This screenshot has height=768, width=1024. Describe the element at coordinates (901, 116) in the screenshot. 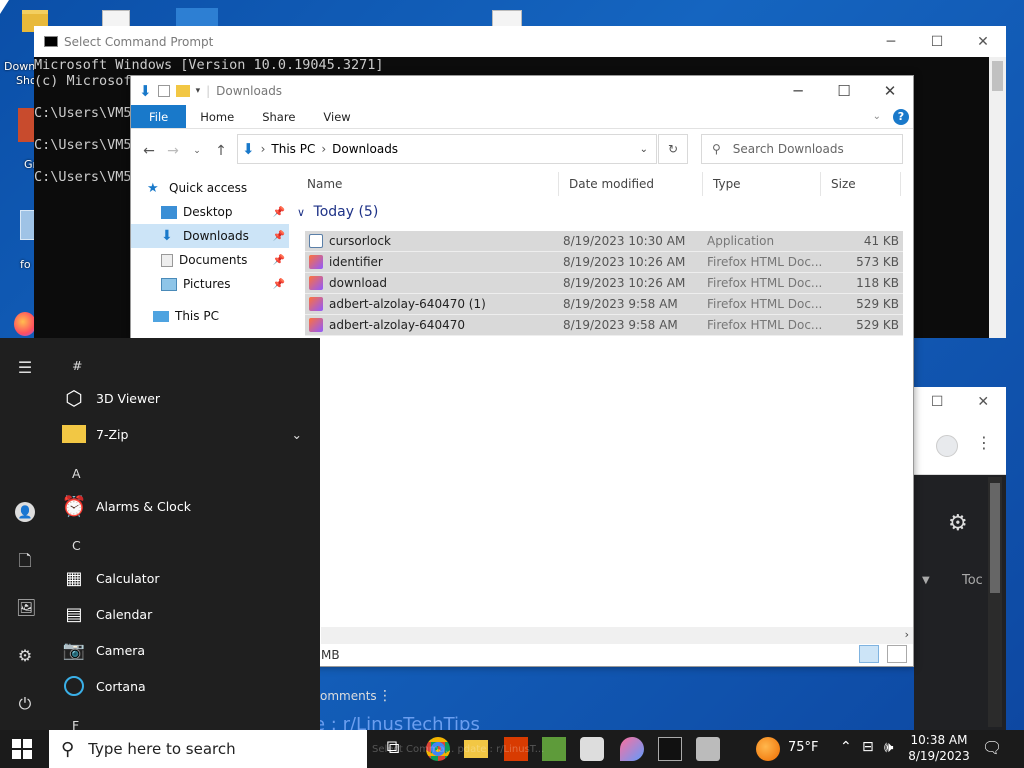

I see `help-icon: ?` at that location.